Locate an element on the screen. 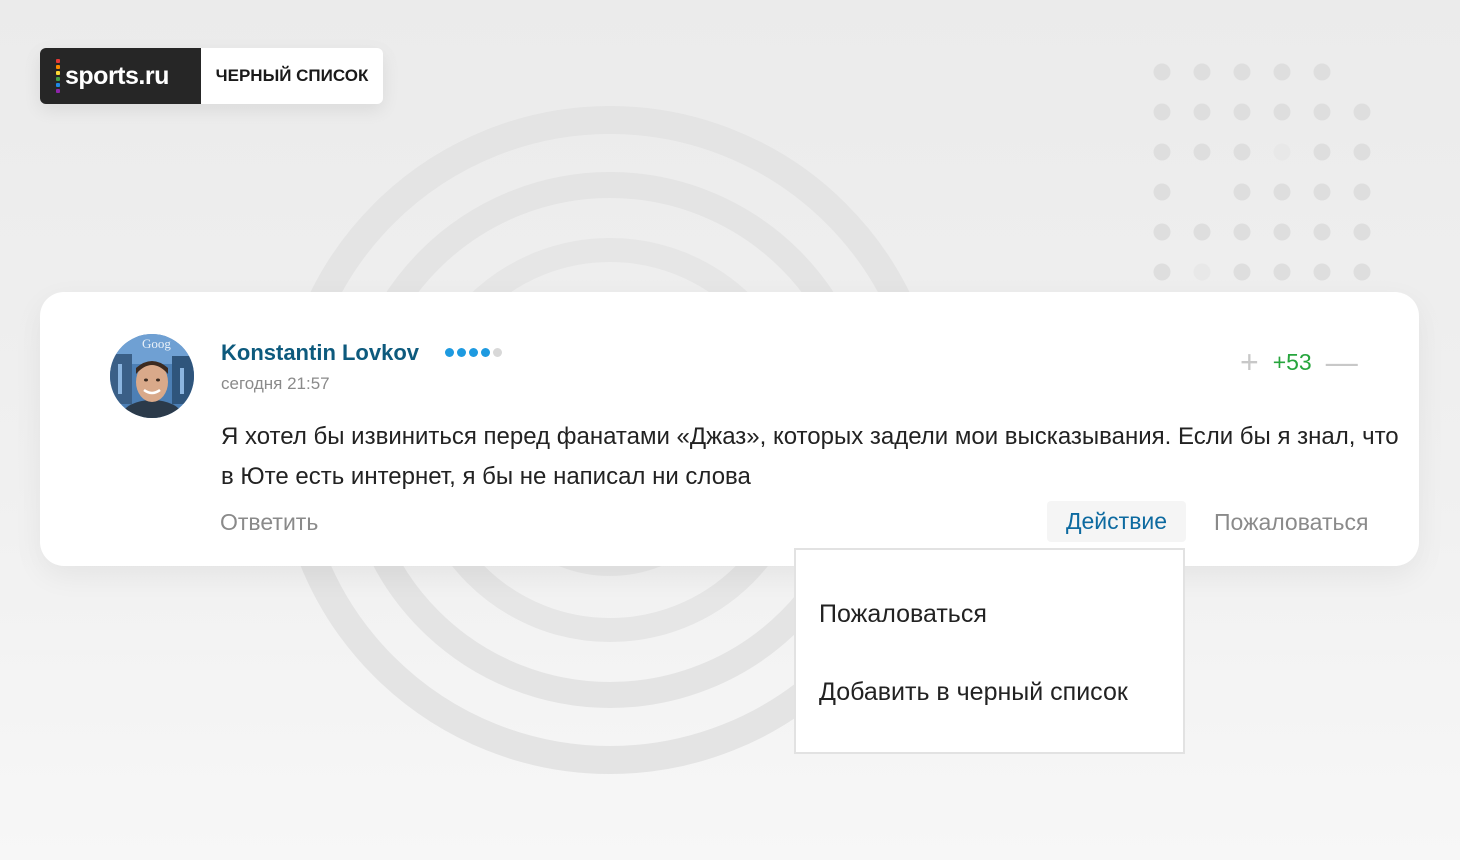  comment-timestamp: сегодня 21:57 is located at coordinates (275, 383).